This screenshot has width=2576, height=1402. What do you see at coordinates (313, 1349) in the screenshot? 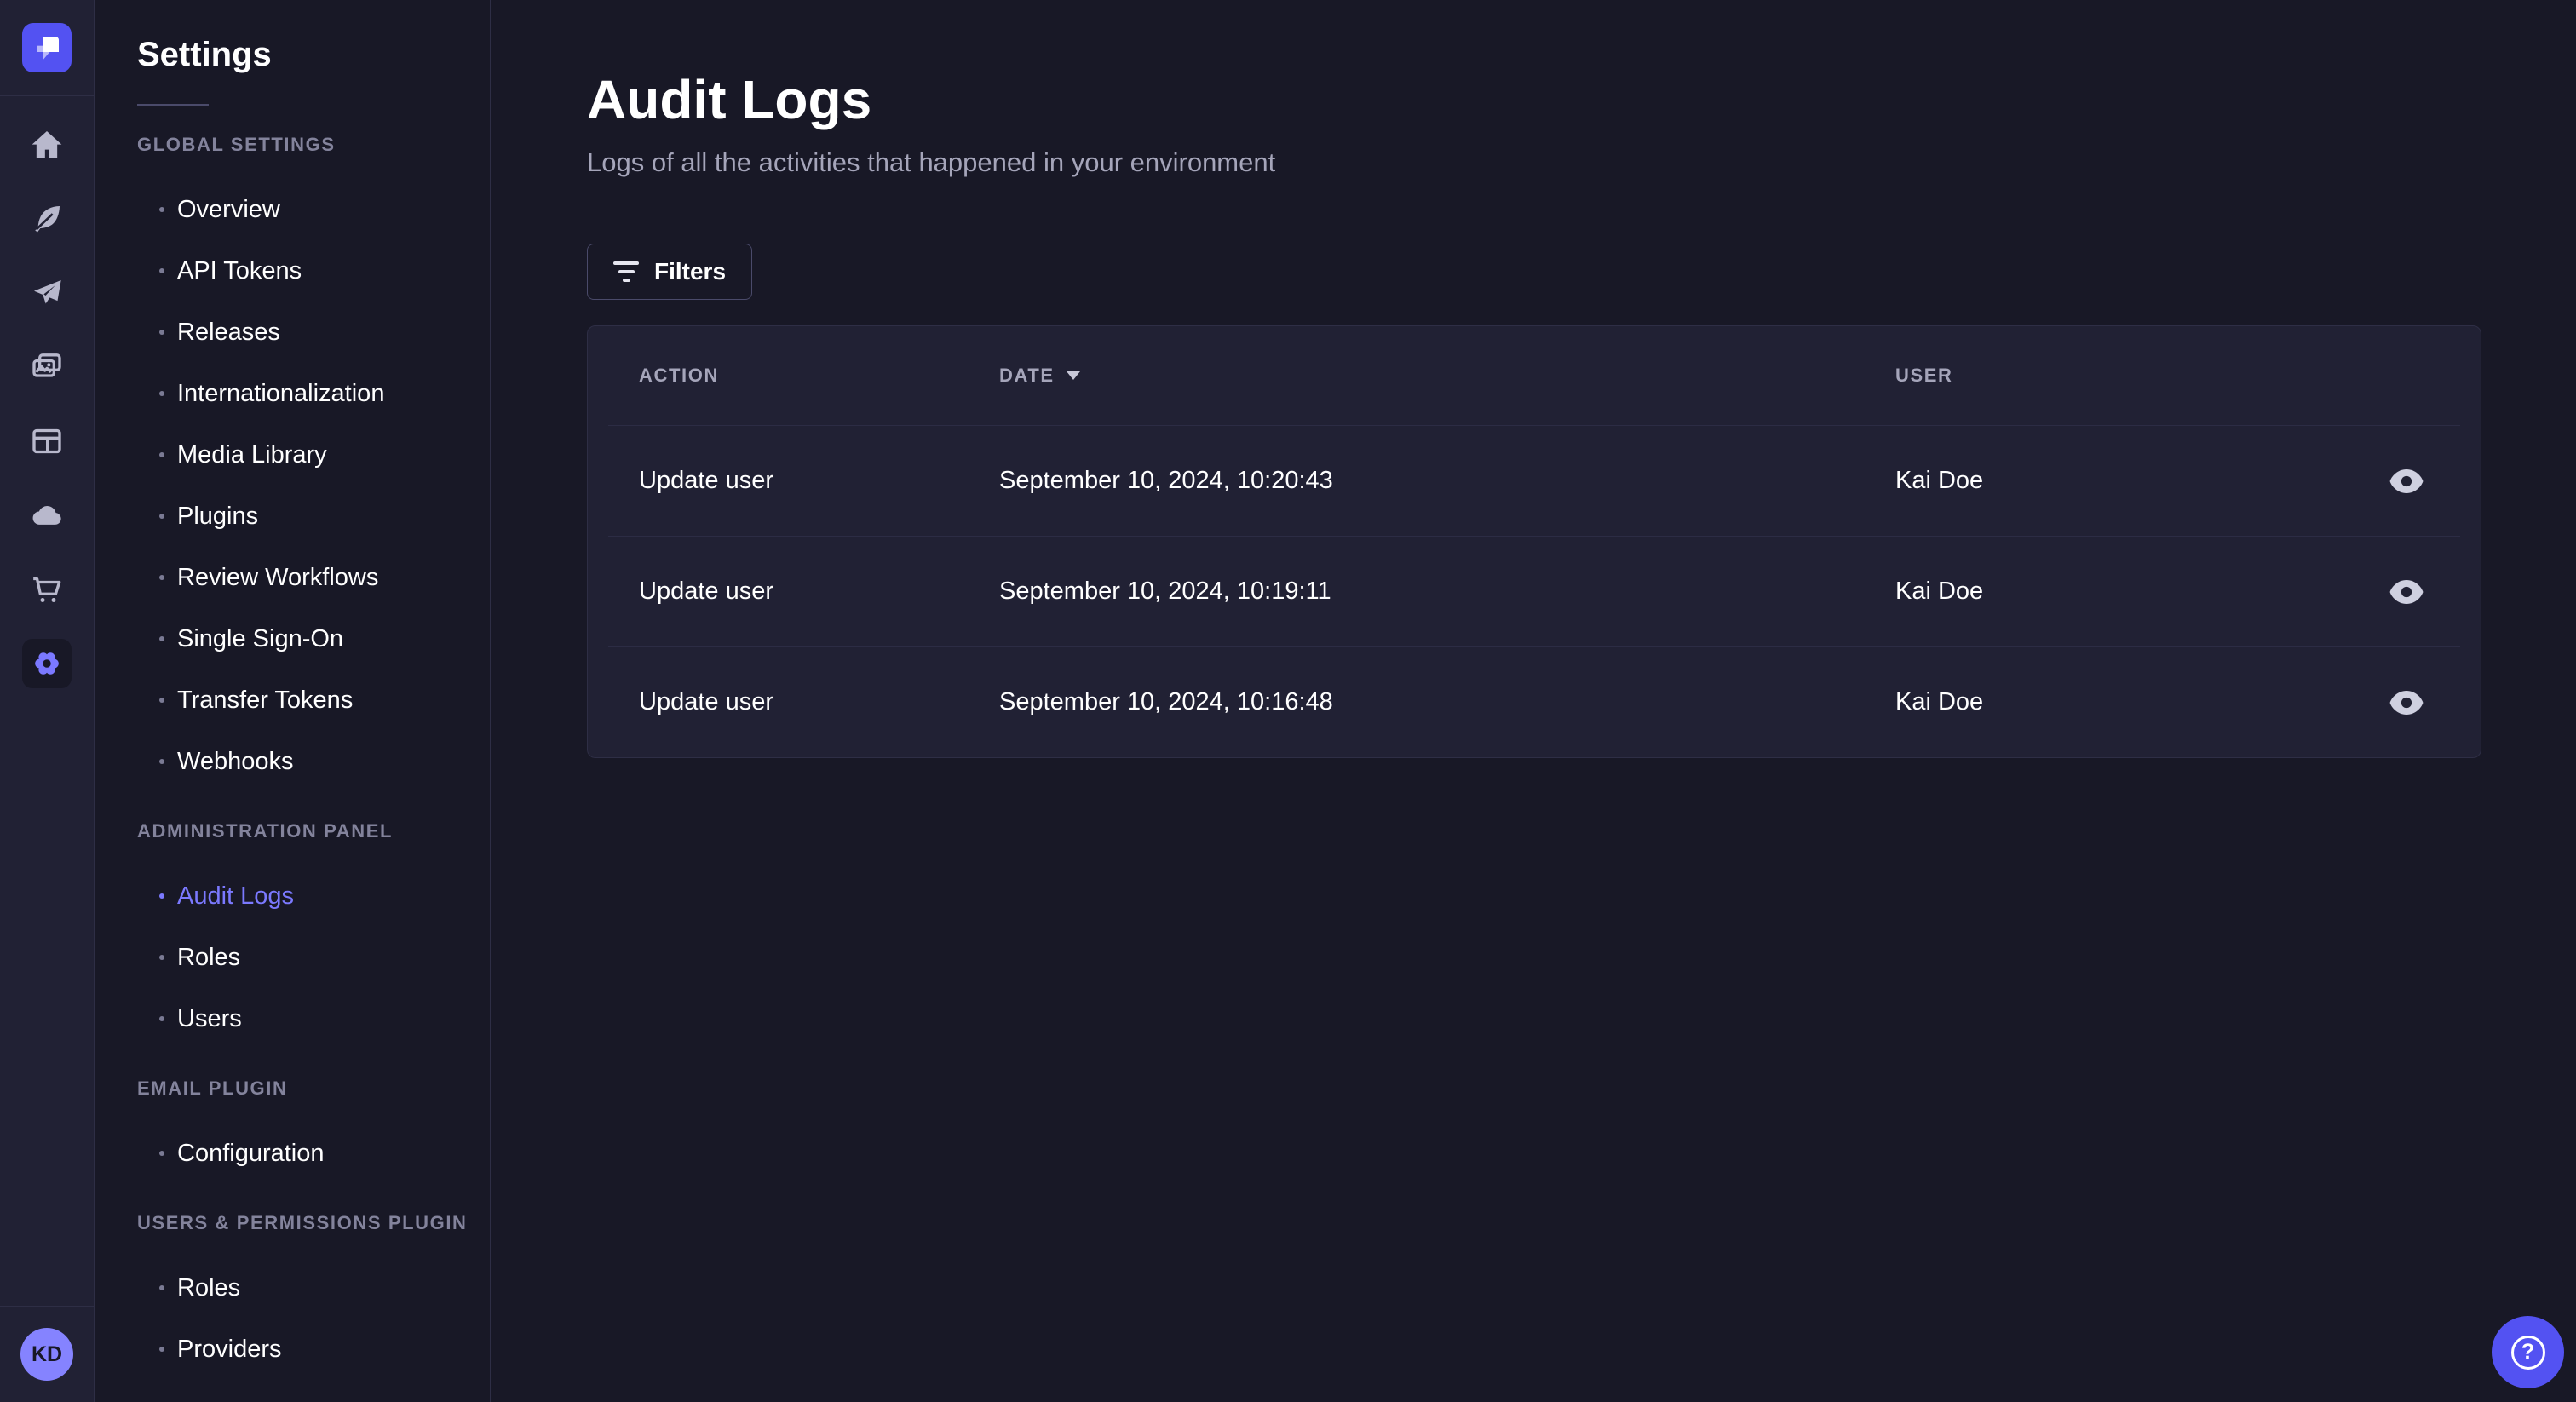
I see `sidebar-item-providers: Providers` at bounding box center [313, 1349].